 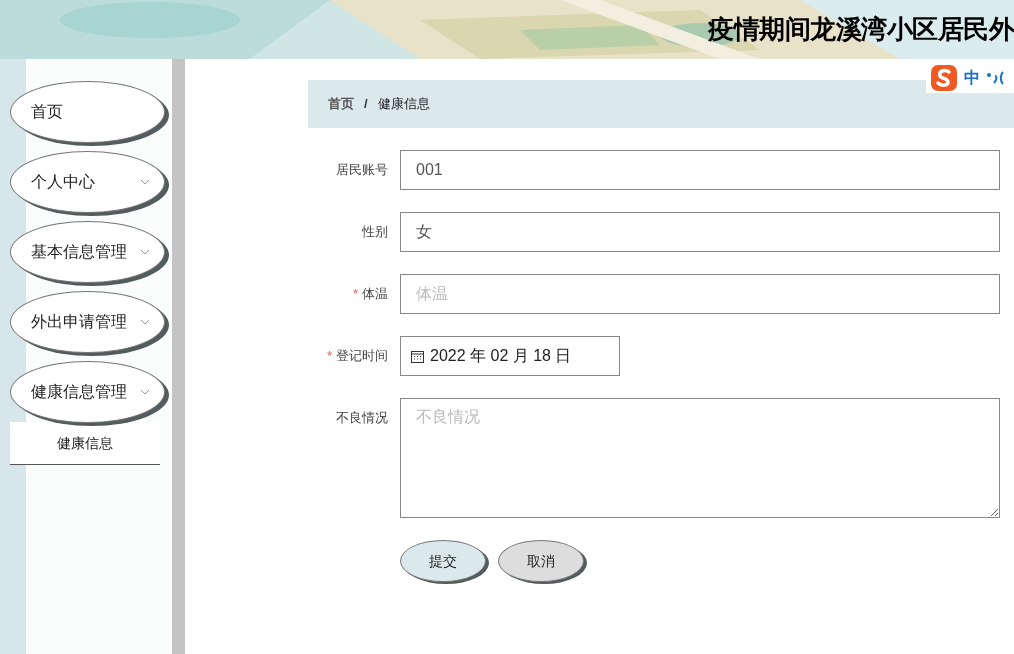 What do you see at coordinates (87, 322) in the screenshot?
I see `sidebar-item: 外出申请管理` at bounding box center [87, 322].